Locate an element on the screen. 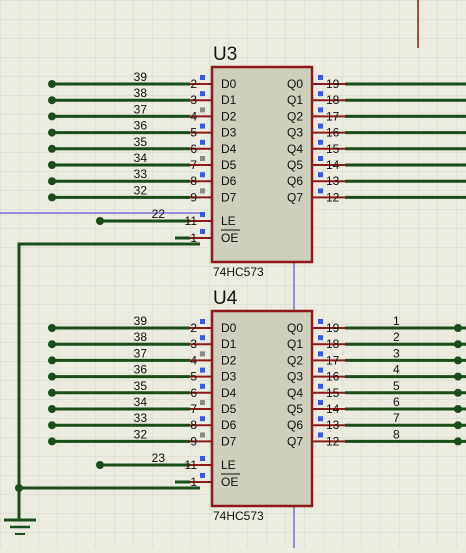 This screenshot has height=553, width=466. pin-name: Q0 is located at coordinates (295, 328).